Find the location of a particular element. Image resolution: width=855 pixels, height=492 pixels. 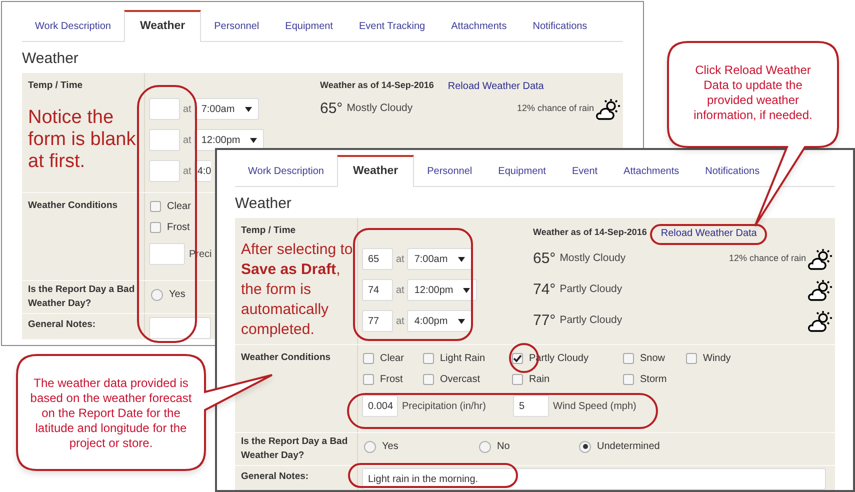

input-field: 74 is located at coordinates (377, 290).